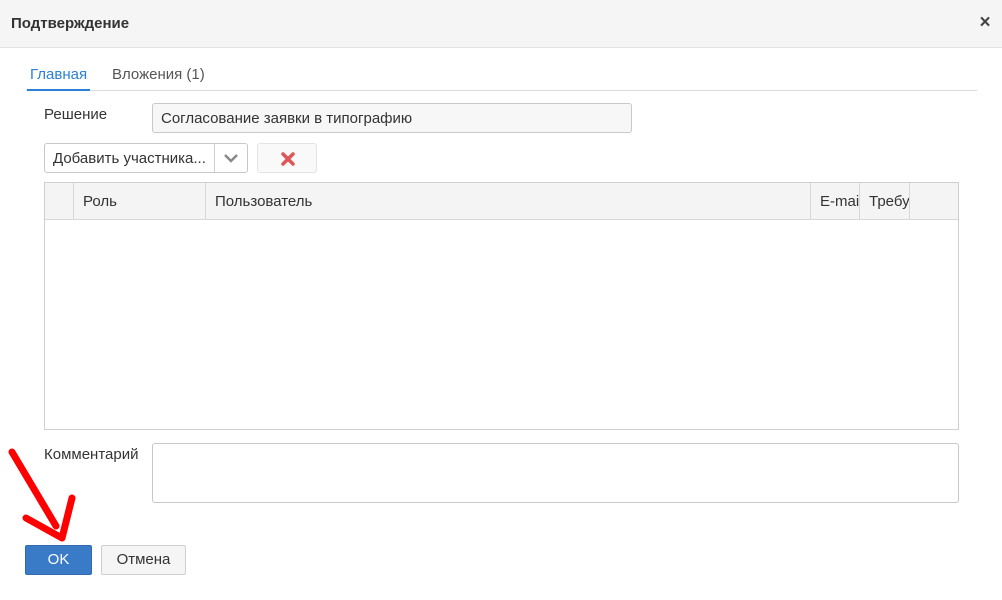 The image size is (1002, 600). Describe the element at coordinates (501, 24) in the screenshot. I see `dialog-titlebar: Подтверждение ×` at that location.